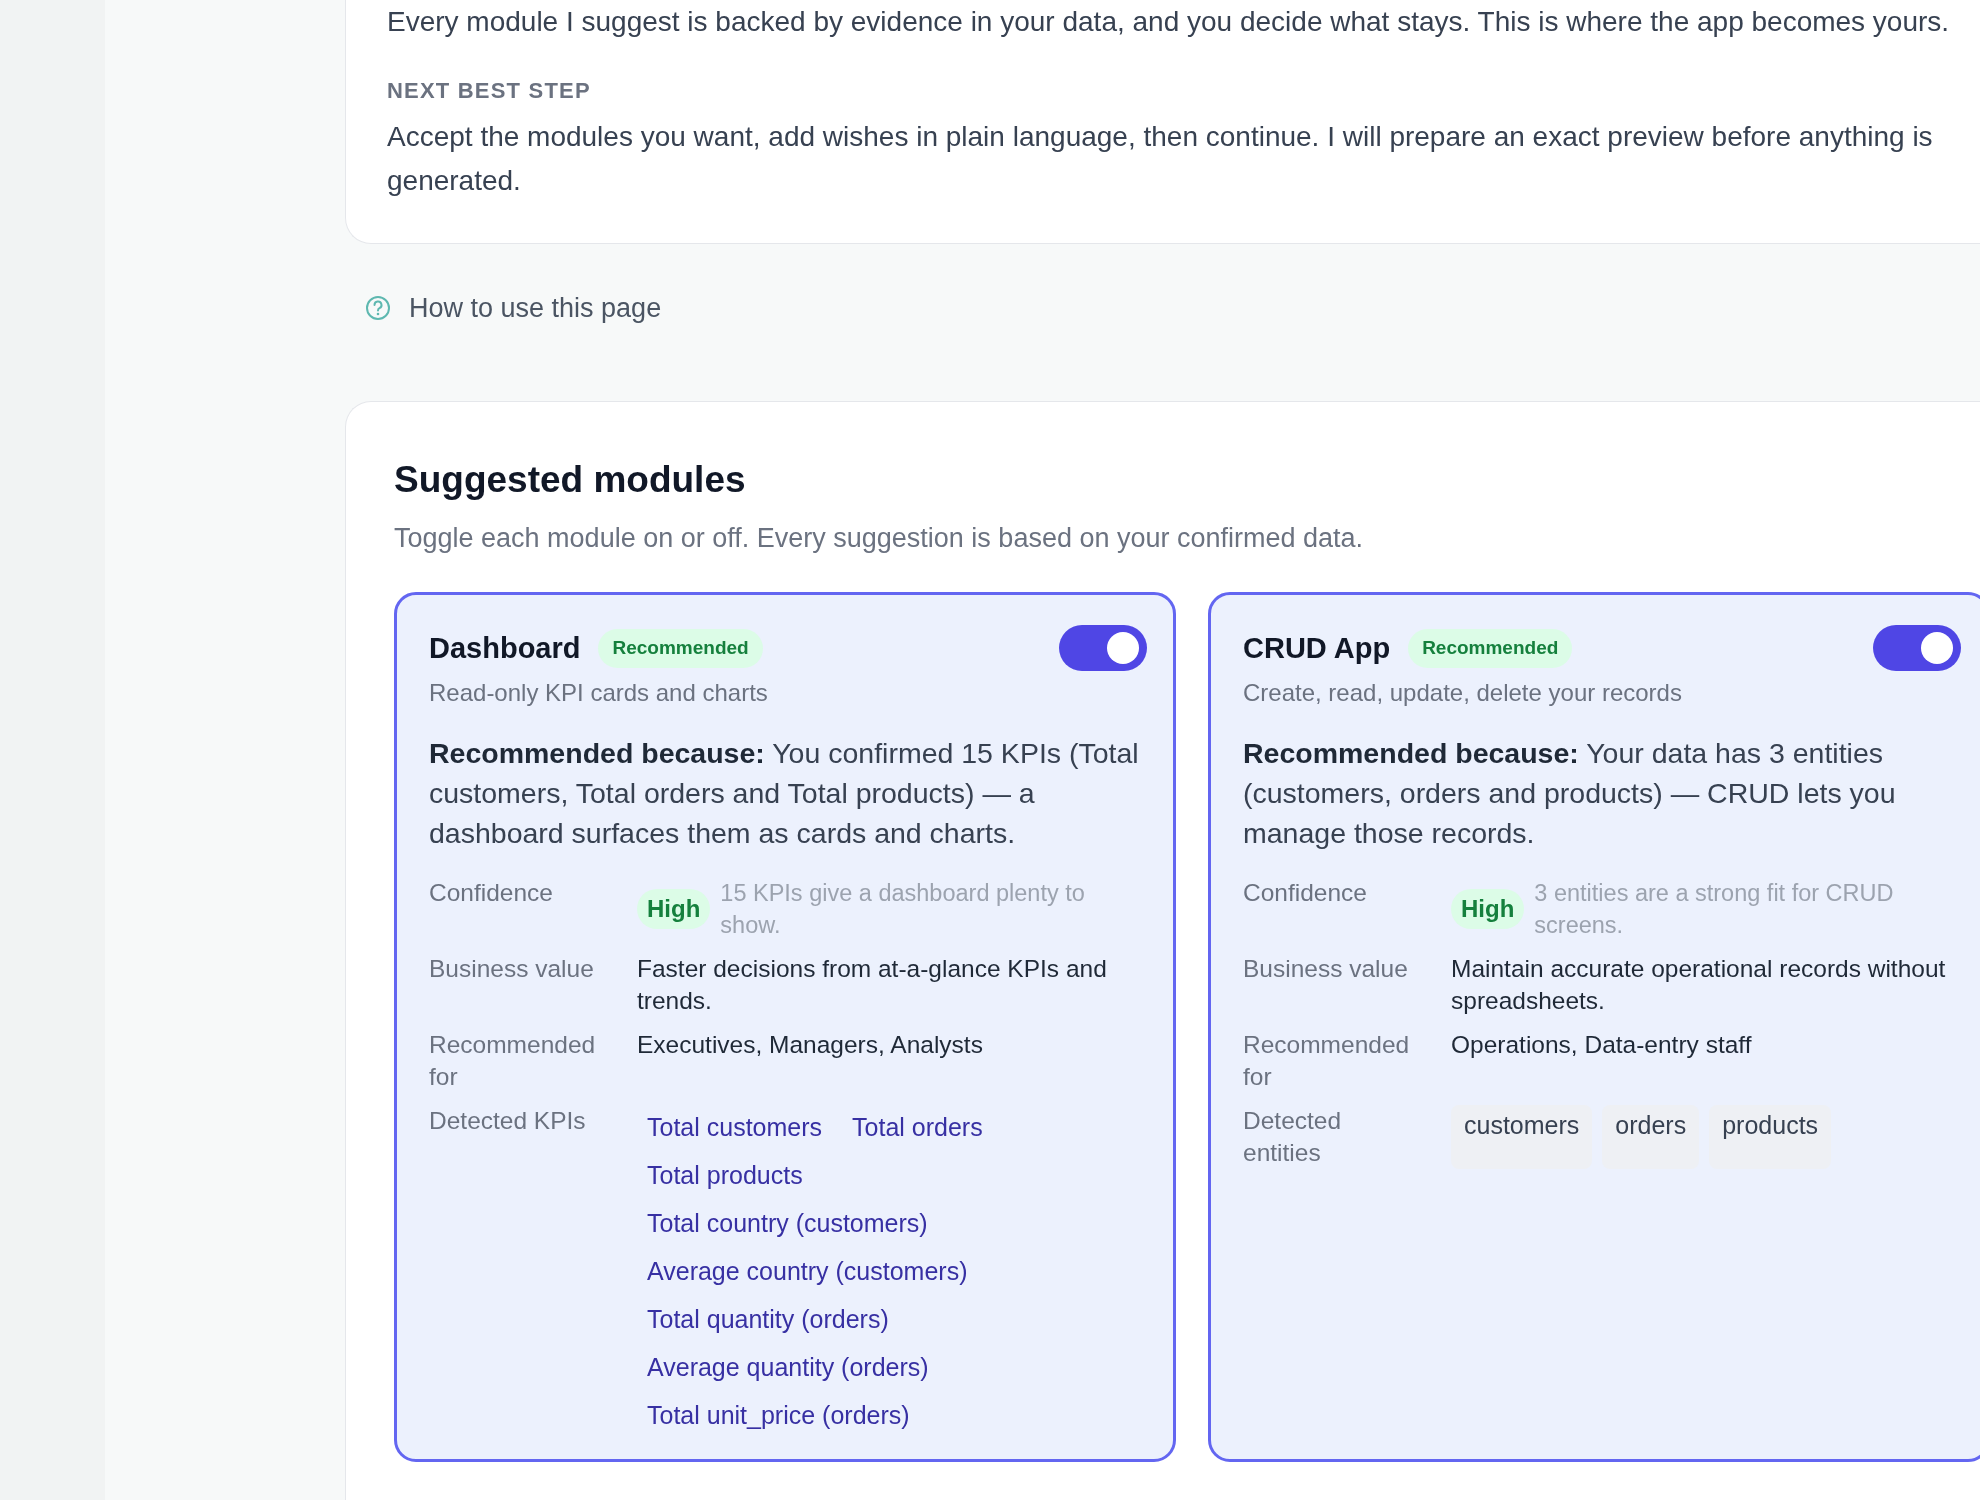  Describe the element at coordinates (1699, 985) in the screenshot. I see `field-value: Maintain accurate operational records without spreadsheets.` at that location.